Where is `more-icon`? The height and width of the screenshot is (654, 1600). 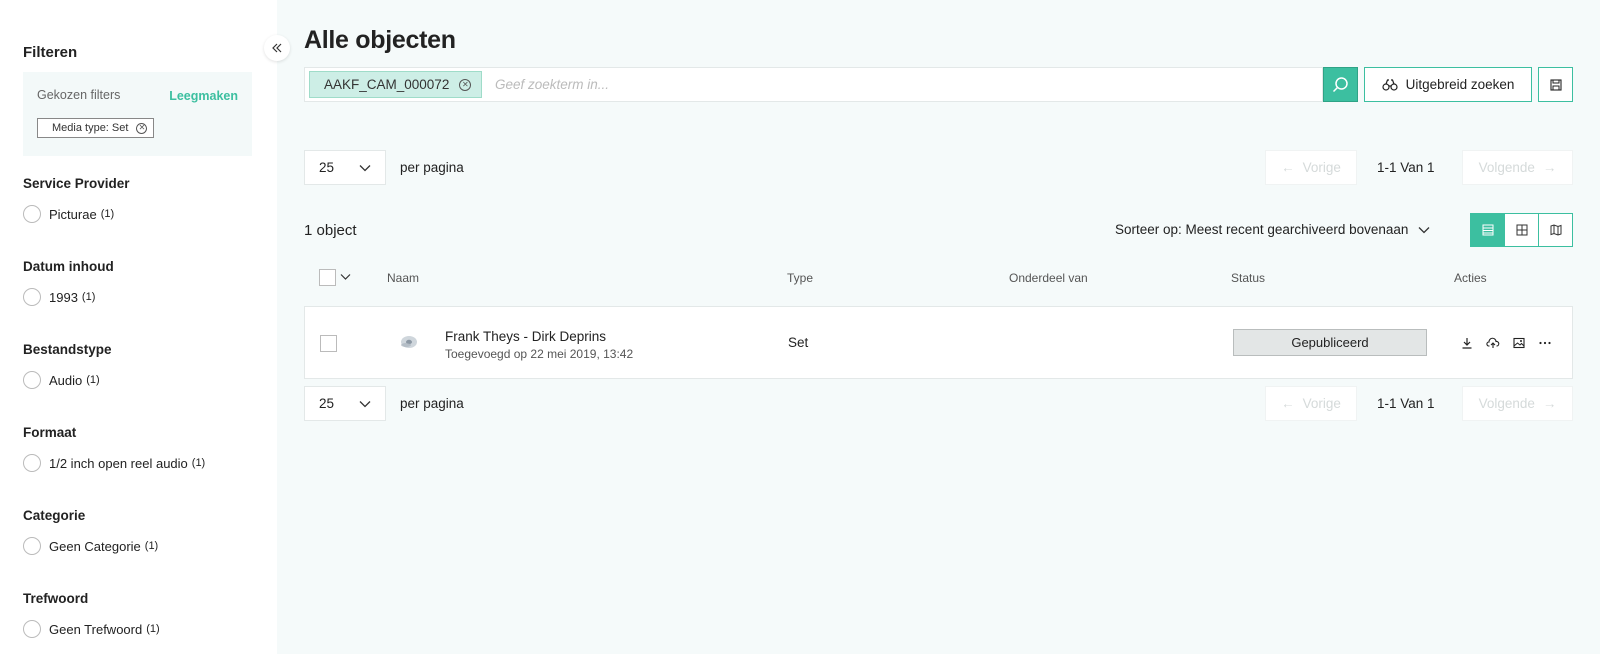
more-icon is located at coordinates (1545, 343).